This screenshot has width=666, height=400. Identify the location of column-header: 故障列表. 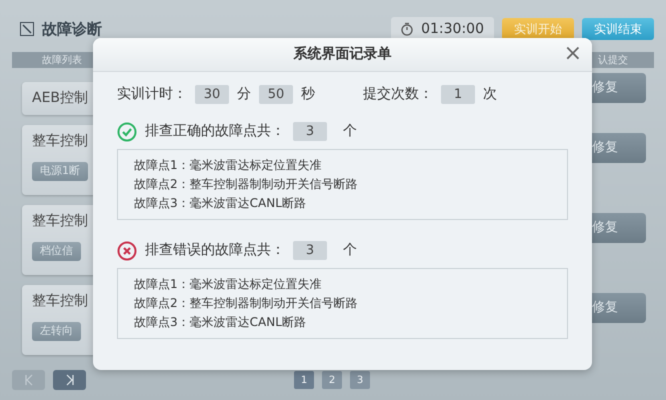
(62, 61).